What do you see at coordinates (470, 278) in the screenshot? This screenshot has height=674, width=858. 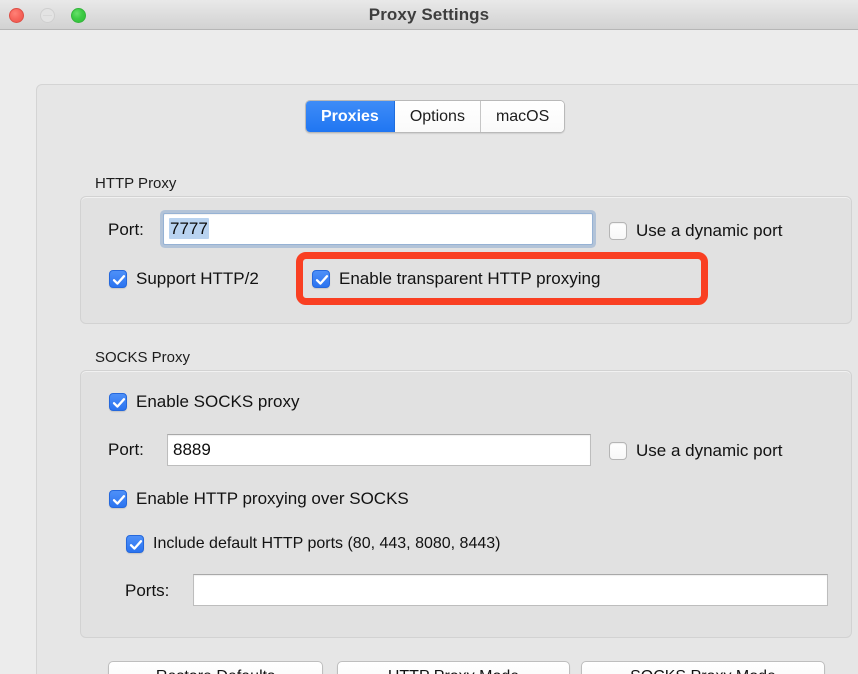 I see `transparent-proxying-label: Enable transparent HTTP proxying` at bounding box center [470, 278].